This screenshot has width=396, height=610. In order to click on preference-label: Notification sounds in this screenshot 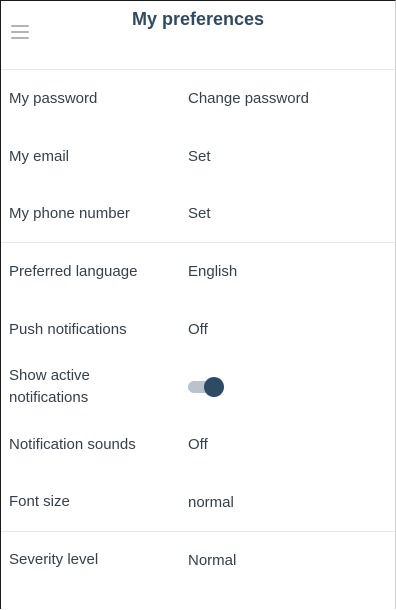, I will do `click(72, 444)`.